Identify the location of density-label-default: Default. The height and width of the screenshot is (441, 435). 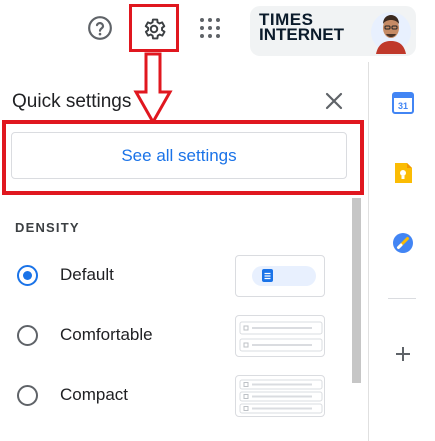
(87, 274).